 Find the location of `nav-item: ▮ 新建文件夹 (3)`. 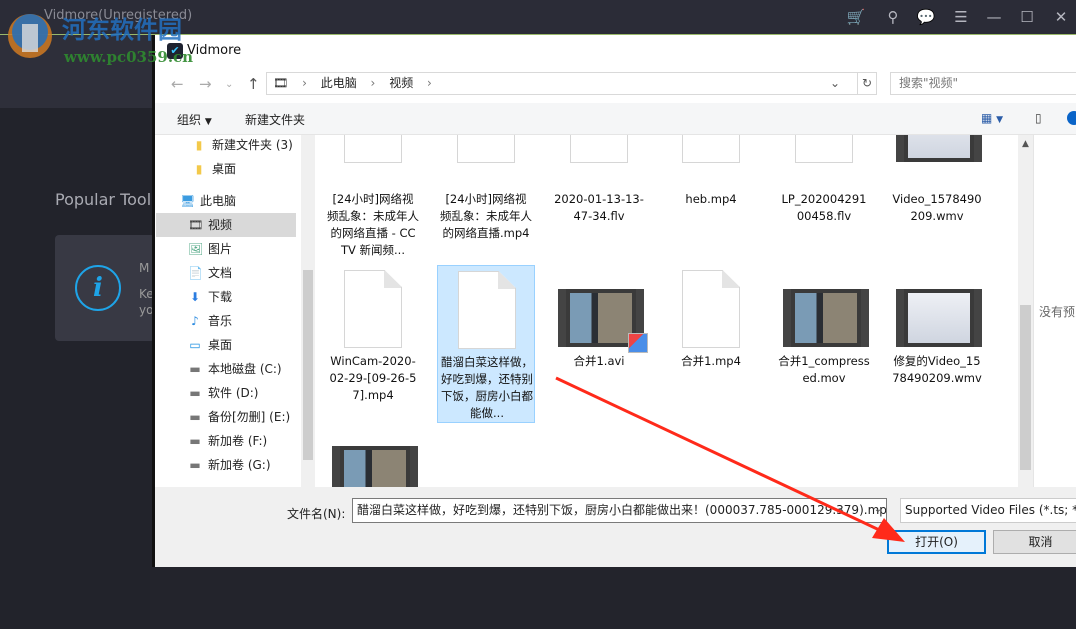

nav-item: ▮ 新建文件夹 (3) is located at coordinates (226, 146).